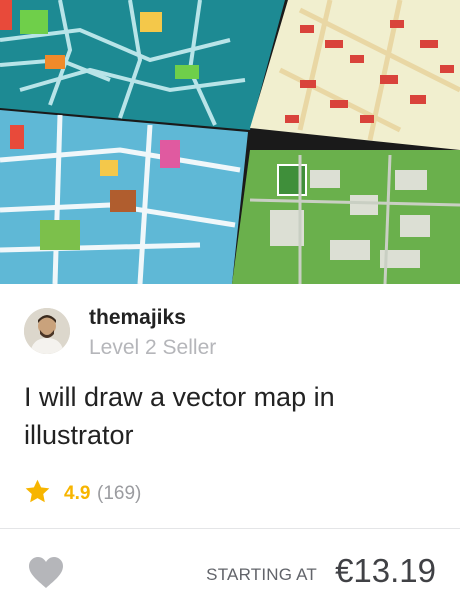 This screenshot has width=460, height=616. I want to click on rating-count: (169), so click(119, 493).